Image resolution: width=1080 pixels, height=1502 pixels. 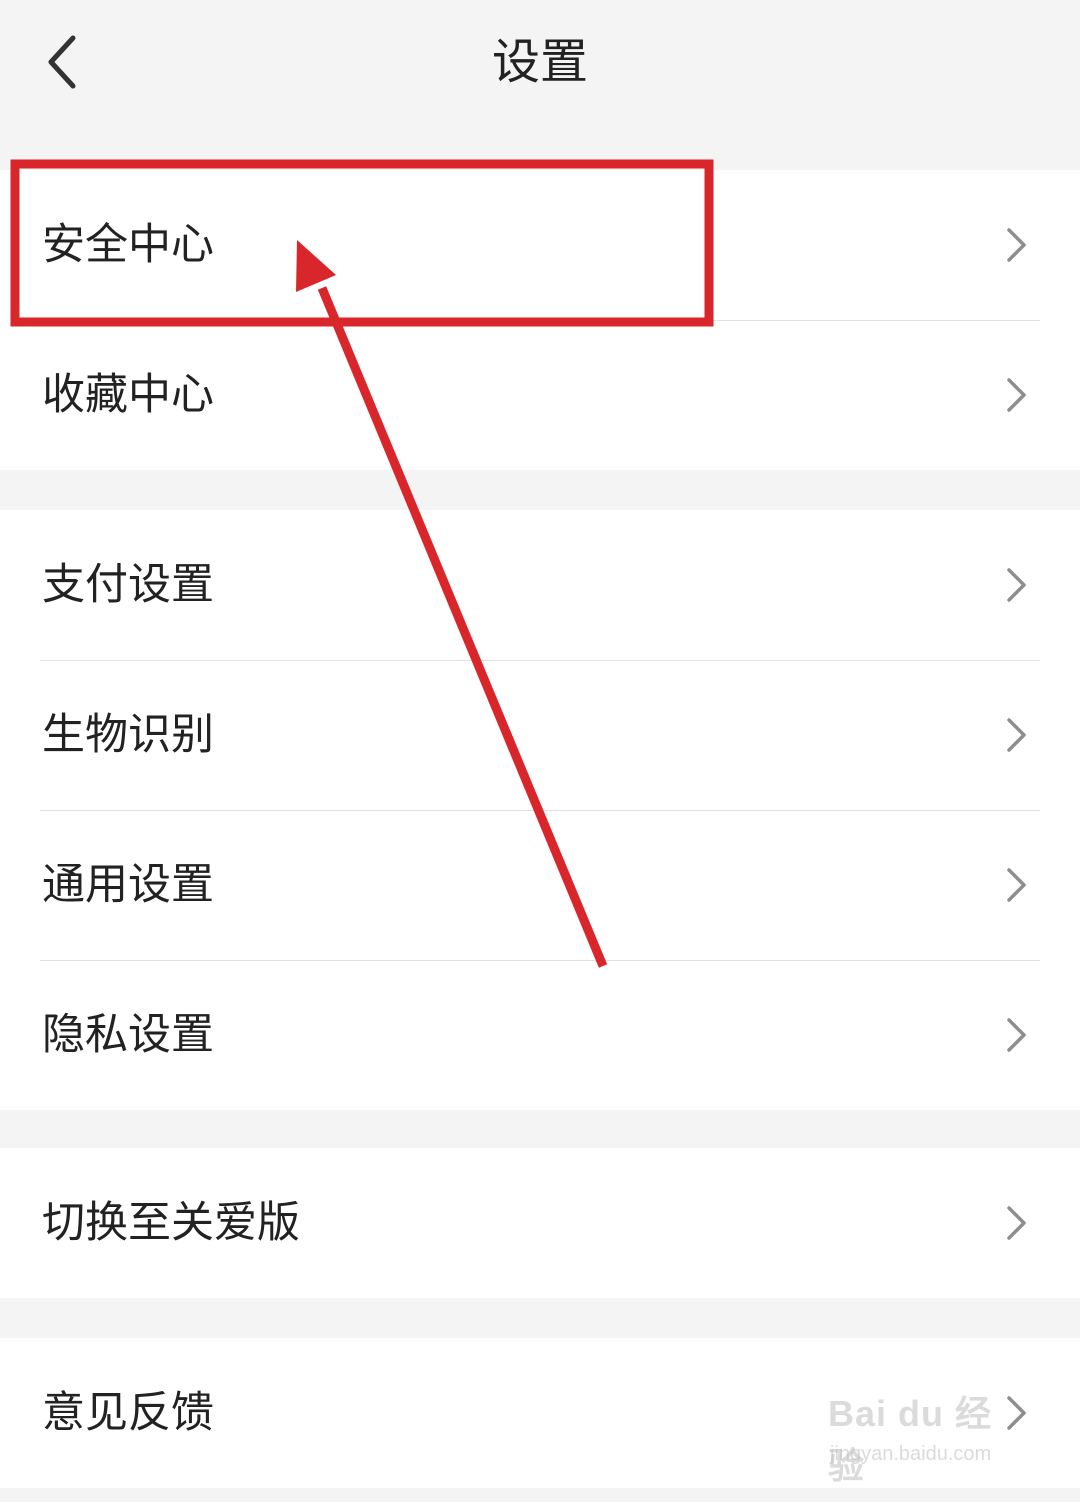 I want to click on settings-item-privacy: 隐私设置, so click(x=540, y=1035).